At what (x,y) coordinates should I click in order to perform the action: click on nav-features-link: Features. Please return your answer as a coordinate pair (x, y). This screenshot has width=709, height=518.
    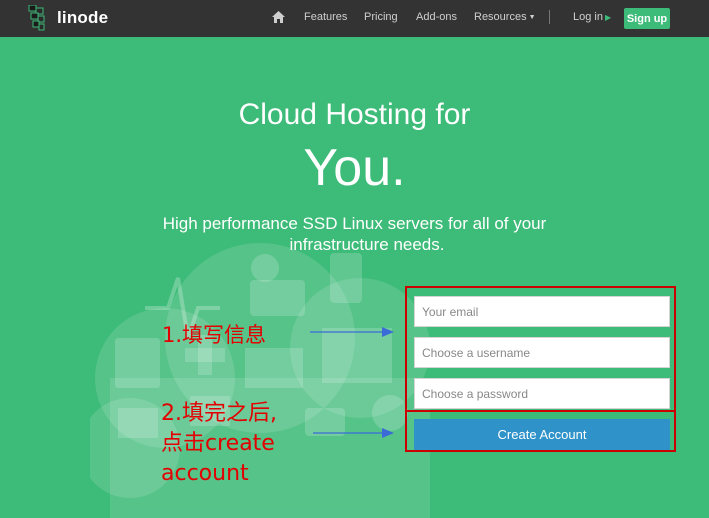
    Looking at the image, I should click on (325, 17).